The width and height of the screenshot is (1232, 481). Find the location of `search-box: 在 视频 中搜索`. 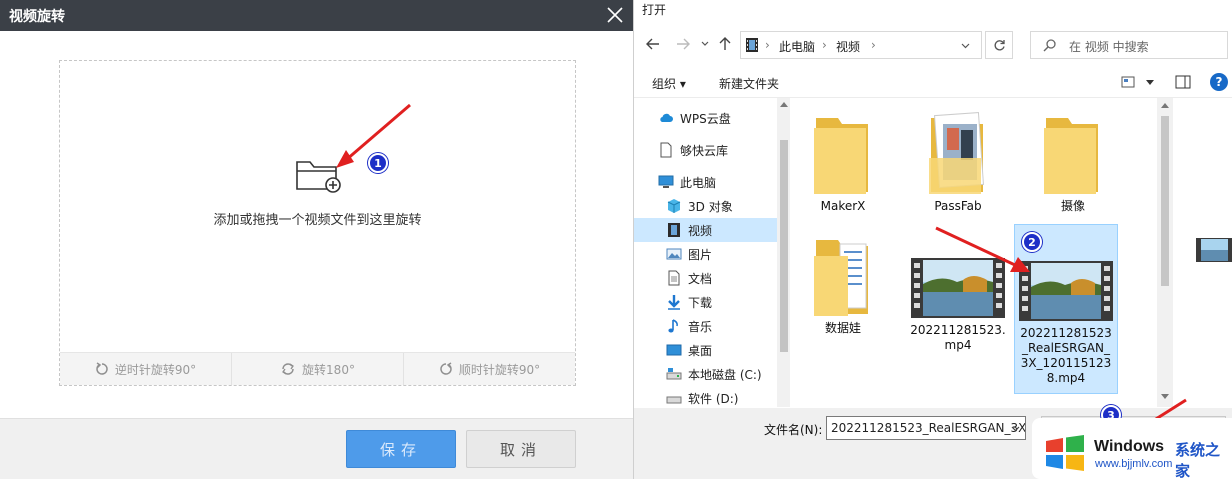

search-box: 在 视频 中搜索 is located at coordinates (1129, 45).